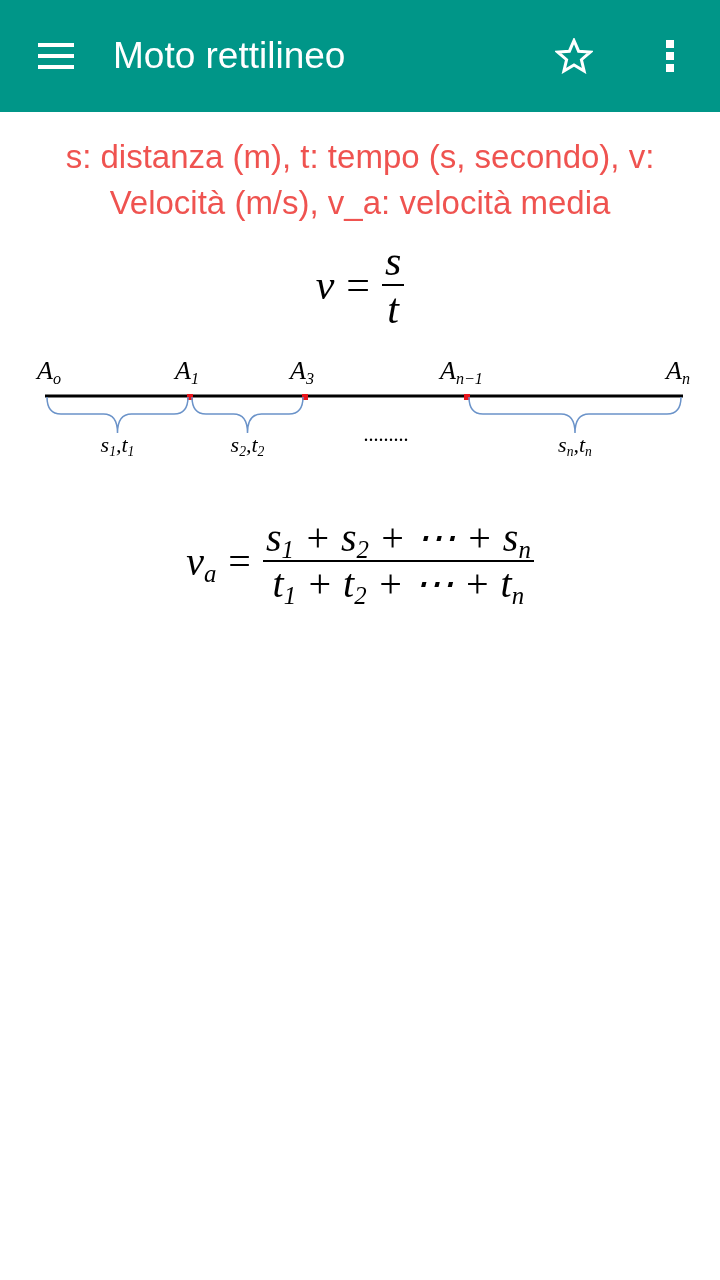  I want to click on point-label: A$_{n−1}$, so click(461, 371).